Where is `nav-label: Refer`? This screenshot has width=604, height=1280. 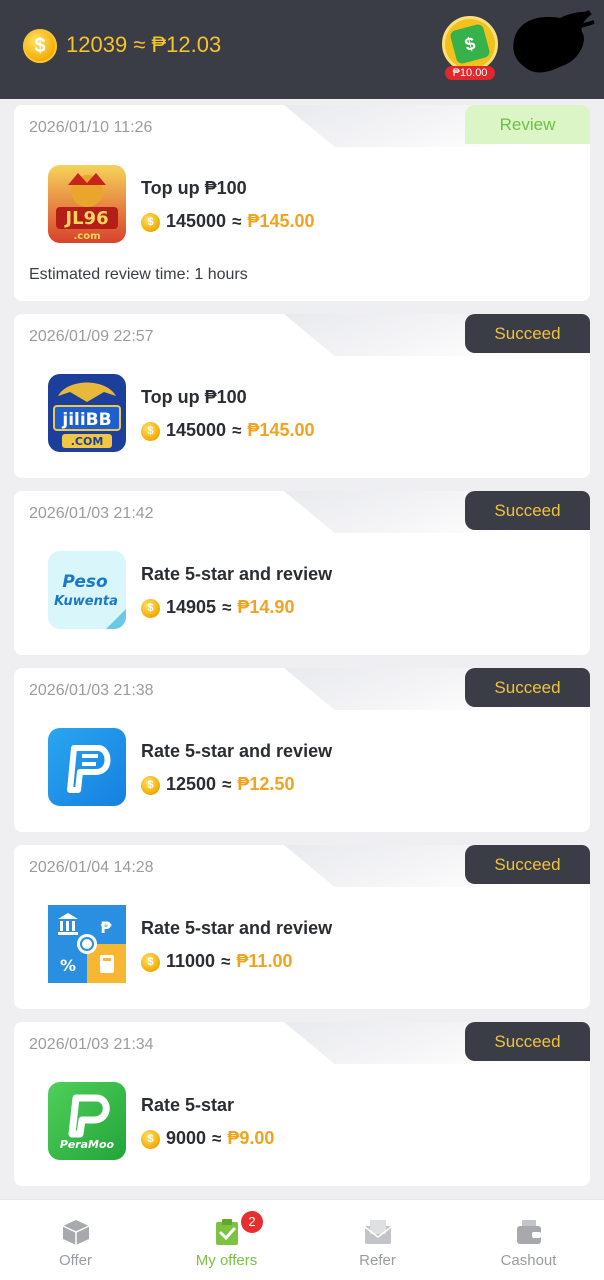
nav-label: Refer is located at coordinates (377, 1260).